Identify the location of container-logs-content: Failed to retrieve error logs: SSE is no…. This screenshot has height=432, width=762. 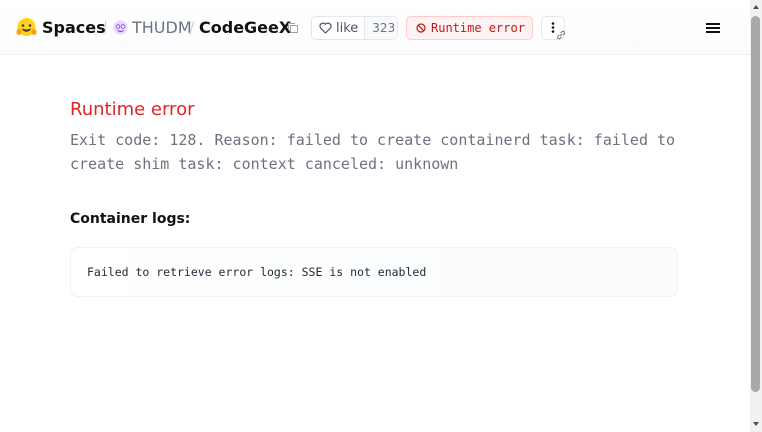
(257, 272).